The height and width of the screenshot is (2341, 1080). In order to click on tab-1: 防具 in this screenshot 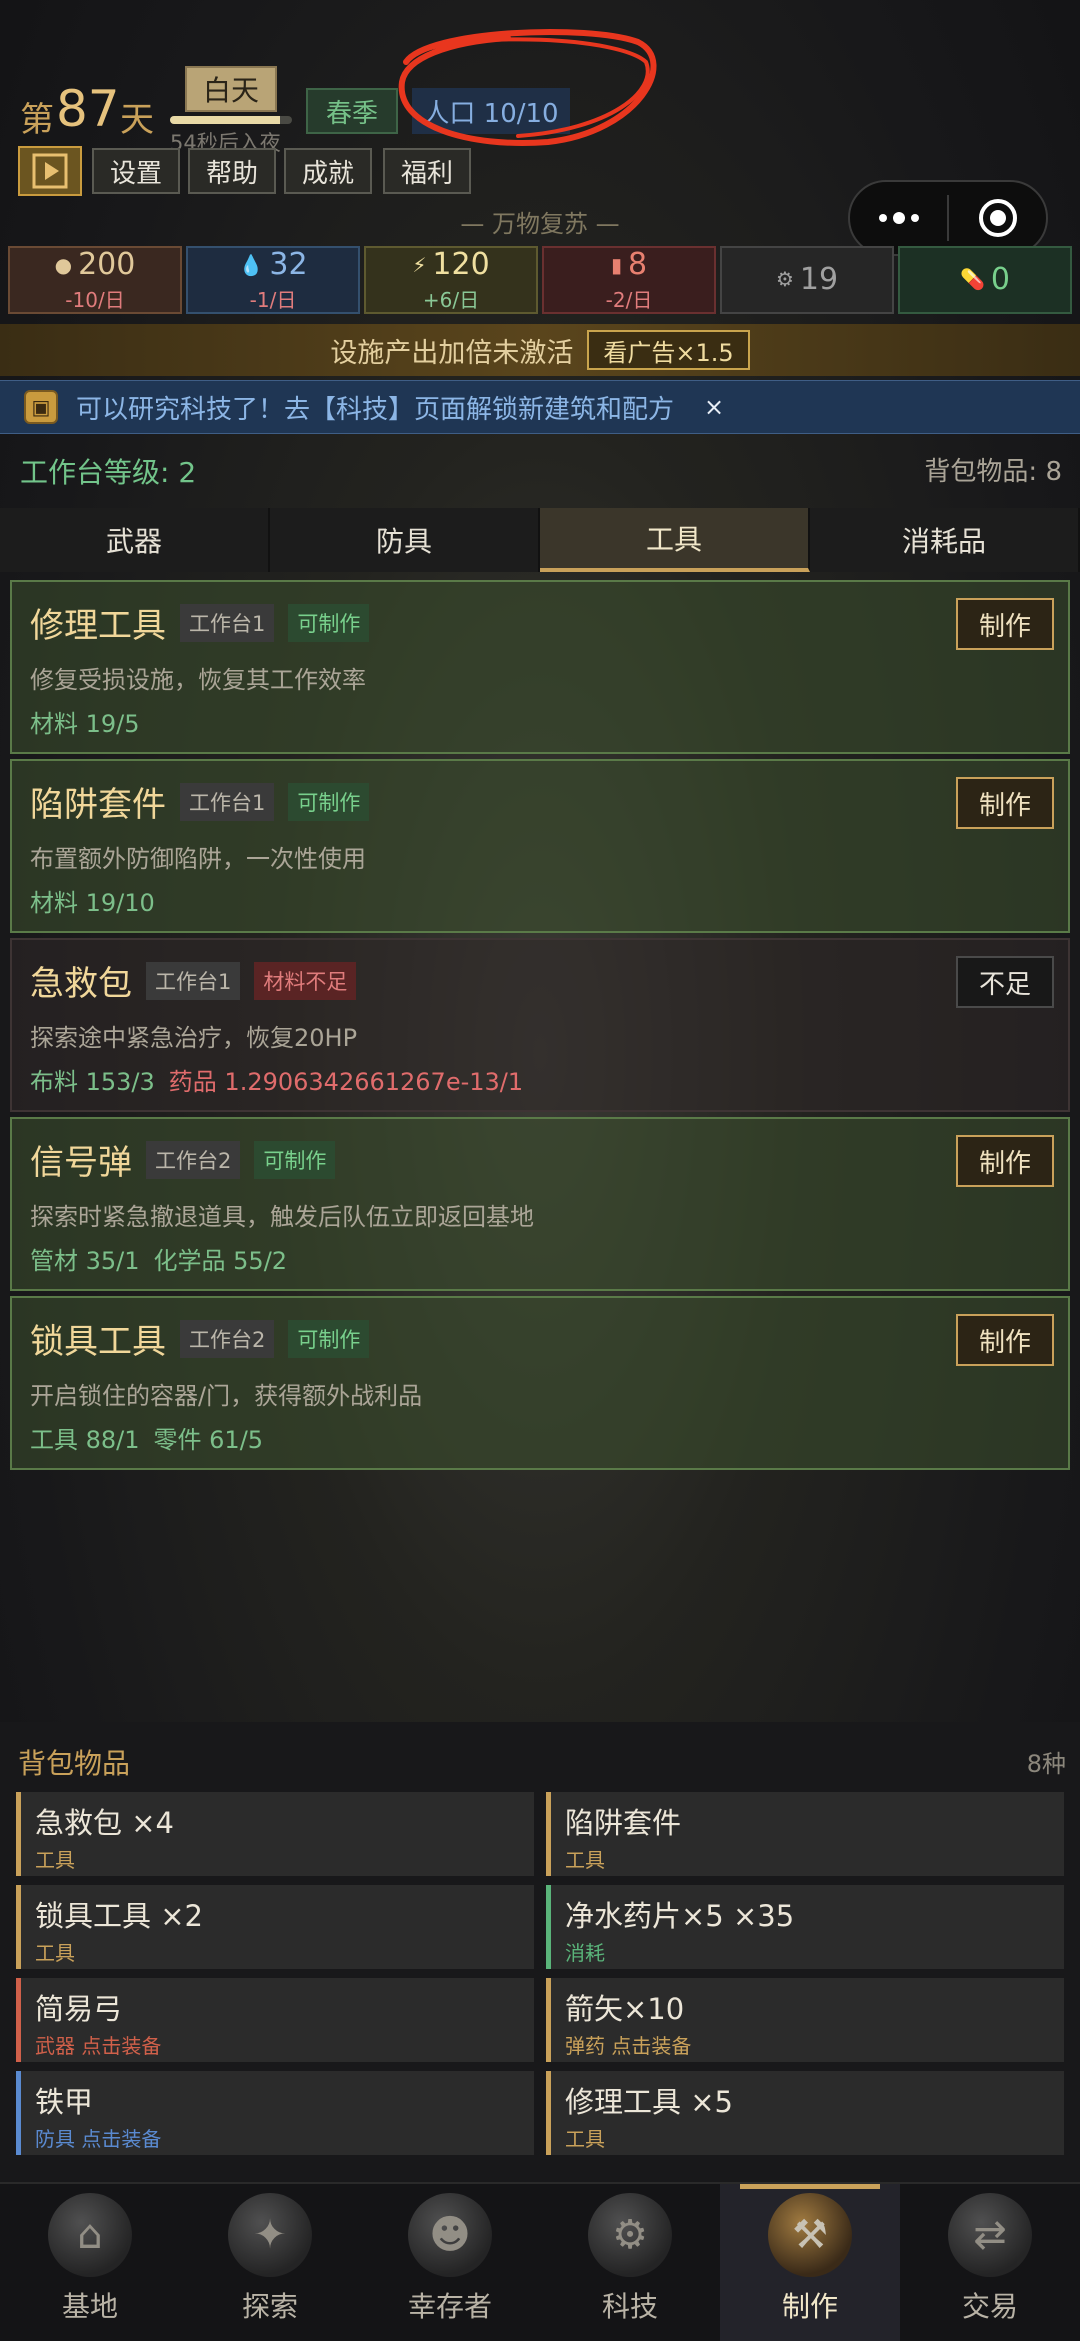, I will do `click(405, 540)`.